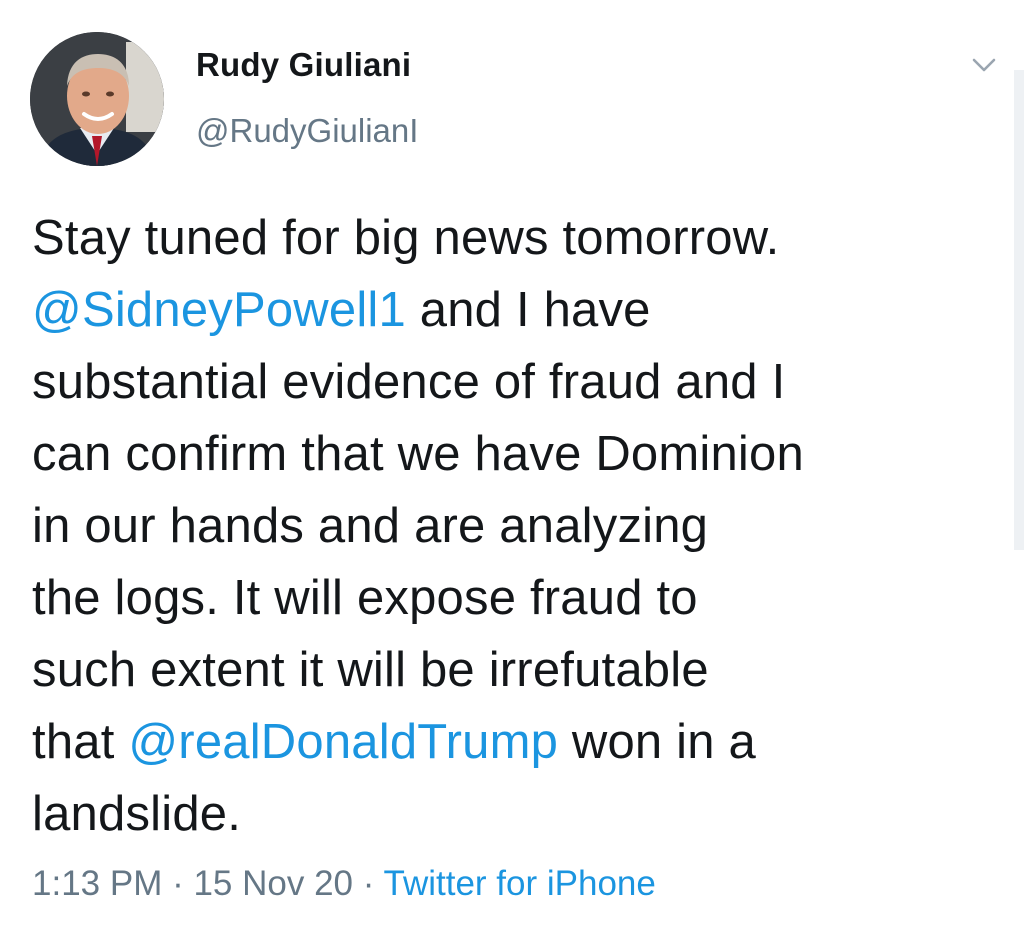 The width and height of the screenshot is (1024, 938). Describe the element at coordinates (80, 742) in the screenshot. I see `tweet-text-segment: that` at that location.